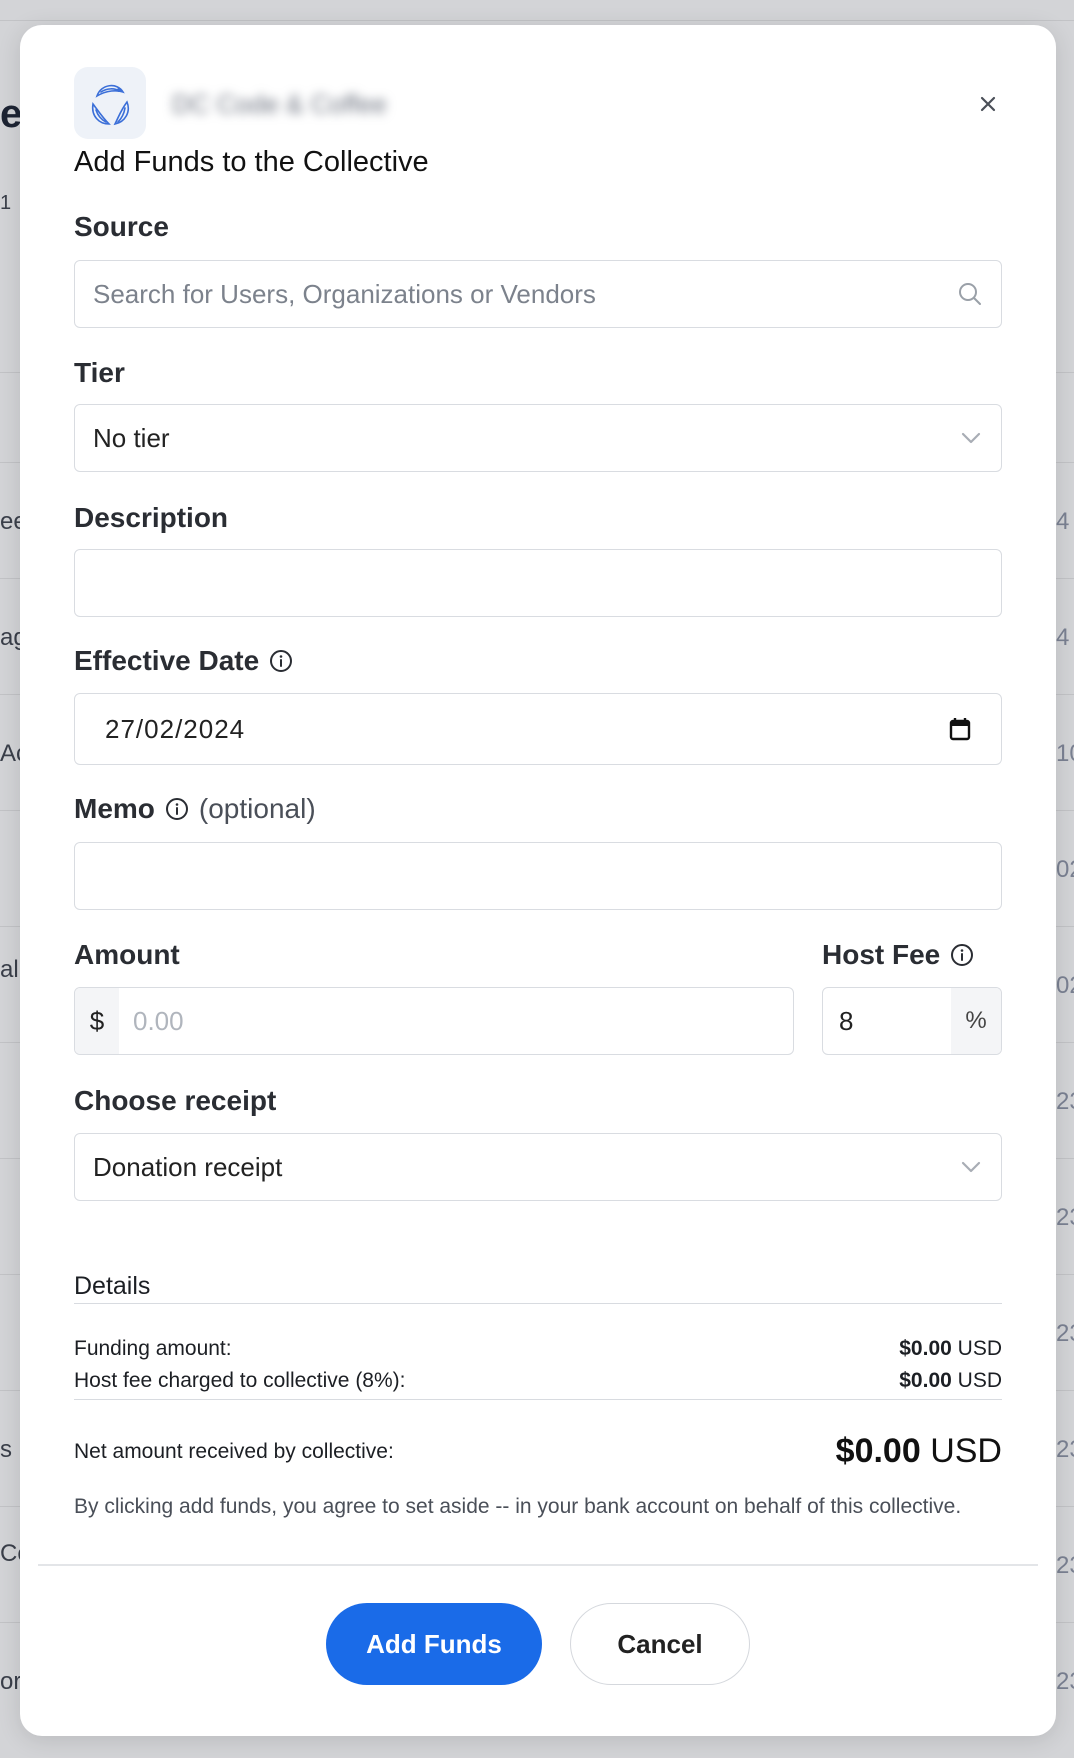  Describe the element at coordinates (881, 954) in the screenshot. I see `host-fee-label-text: Host Fee` at that location.